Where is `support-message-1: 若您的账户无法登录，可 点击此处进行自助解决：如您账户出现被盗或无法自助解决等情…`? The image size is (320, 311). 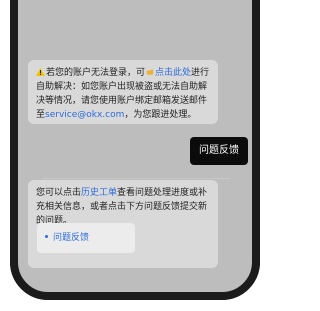 support-message-1: 若您的账户无法登录，可 点击此处进行自助解决：如您账户出现被盗或无法自助解决等情… is located at coordinates (123, 92).